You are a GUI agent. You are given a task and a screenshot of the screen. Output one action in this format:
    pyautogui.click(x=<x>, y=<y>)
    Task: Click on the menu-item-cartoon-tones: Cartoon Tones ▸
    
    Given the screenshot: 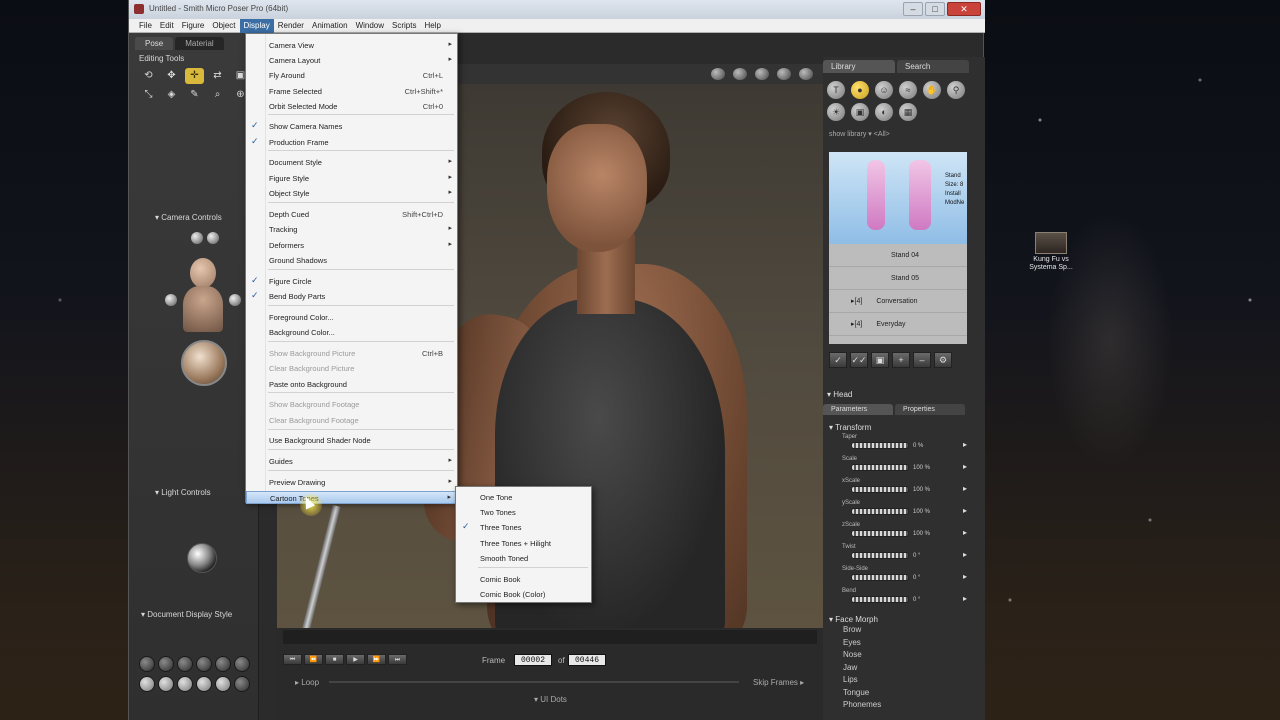 What is the action you would take?
    pyautogui.click(x=351, y=497)
    